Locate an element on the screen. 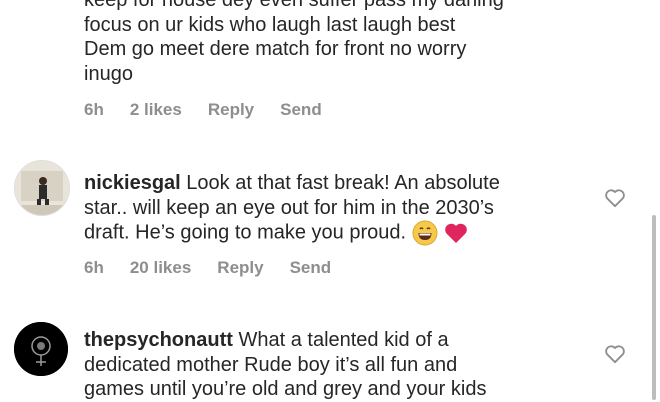 The height and width of the screenshot is (402, 660). comment-likes: 20 likes is located at coordinates (160, 268).